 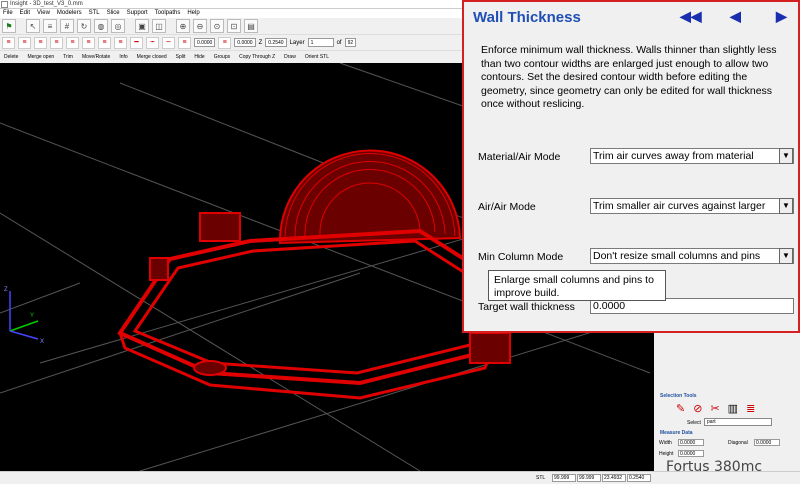 I want to click on measure-data-title: Measure Data, so click(x=676, y=433).